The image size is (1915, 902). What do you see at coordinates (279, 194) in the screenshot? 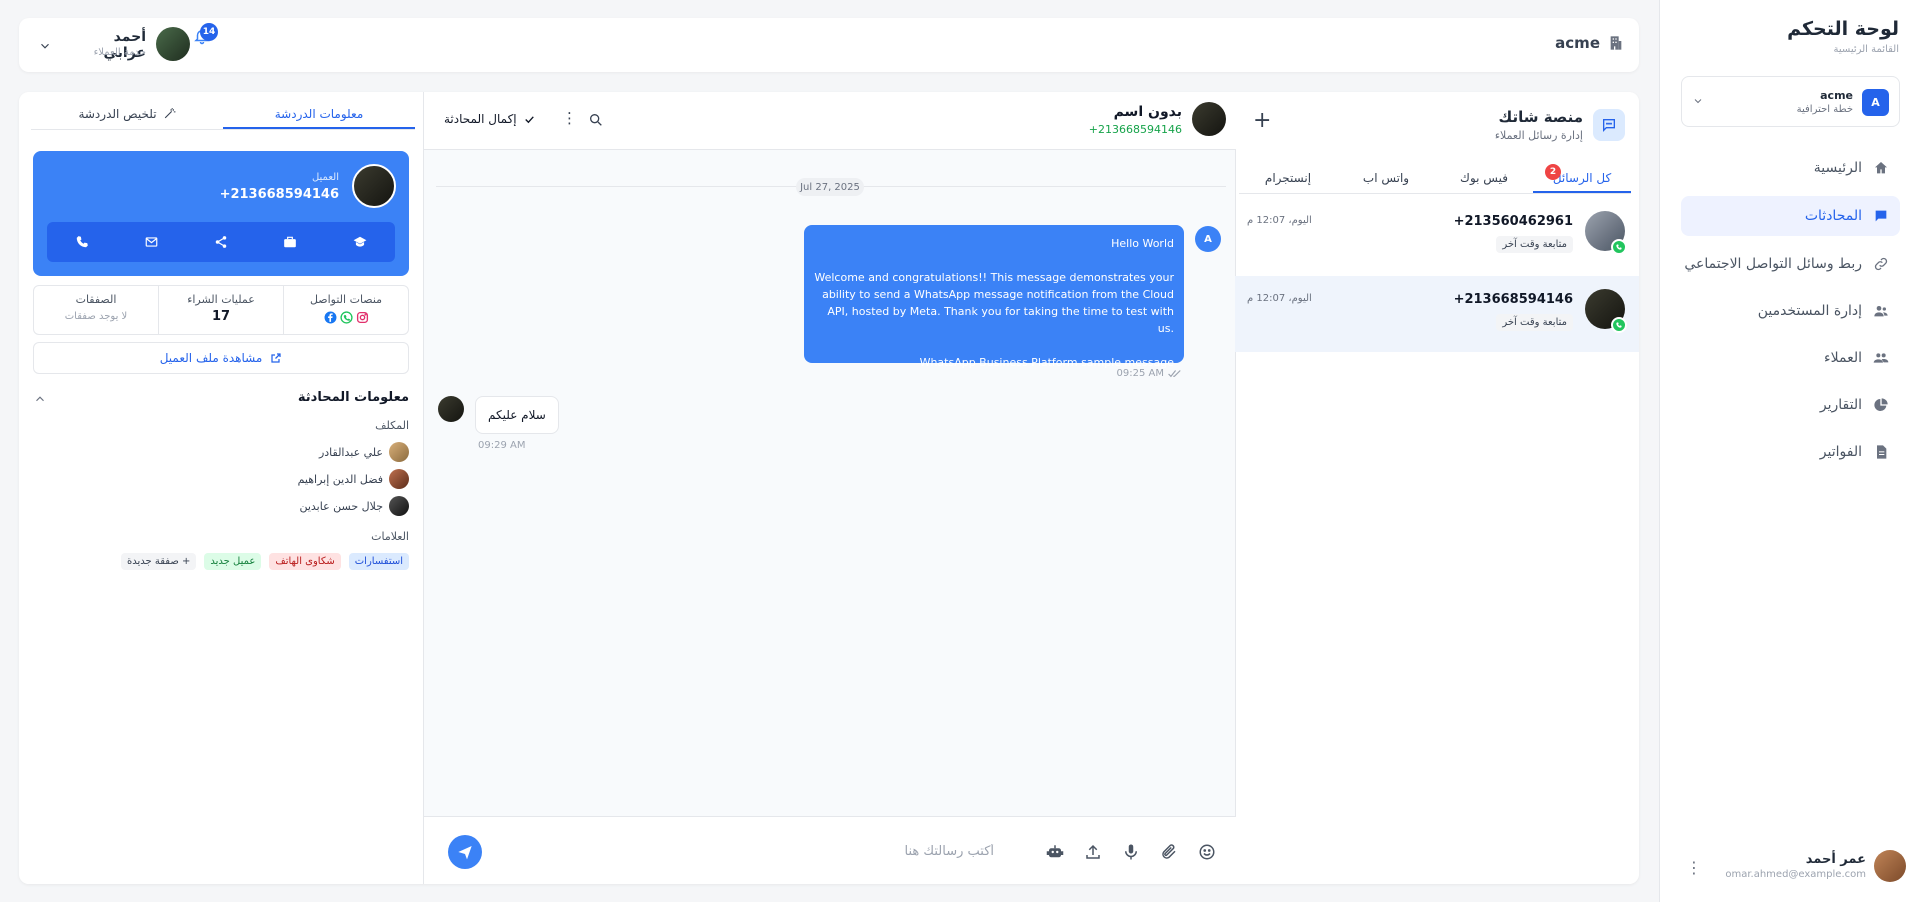
I see `customer-phone: +213668594146` at bounding box center [279, 194].